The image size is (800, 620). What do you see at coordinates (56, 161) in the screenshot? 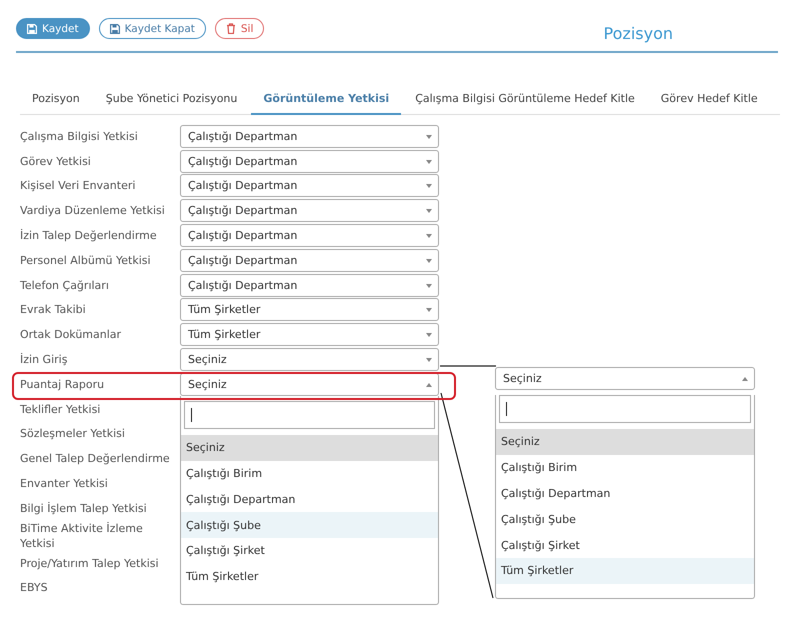
I see `field-label: Görev Yetkisi` at bounding box center [56, 161].